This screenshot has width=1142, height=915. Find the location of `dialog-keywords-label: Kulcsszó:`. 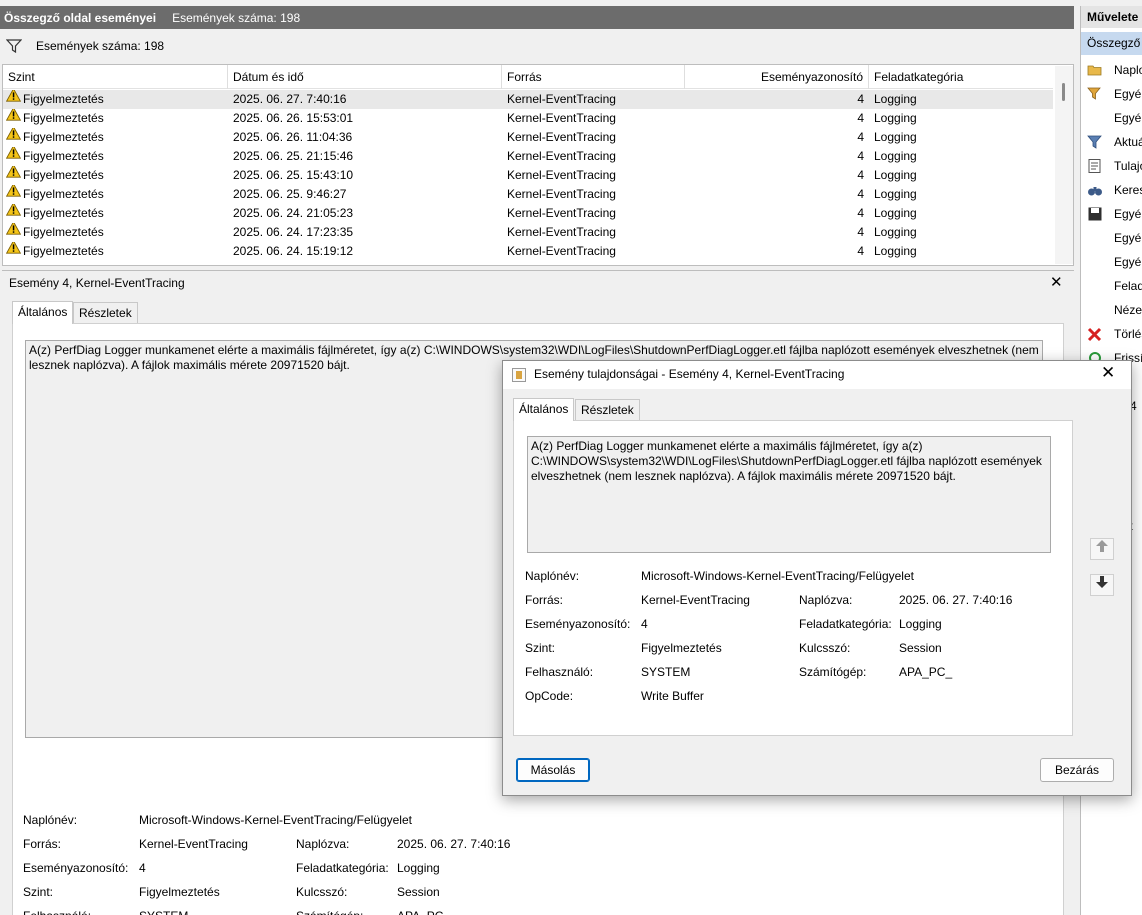

dialog-keywords-label: Kulcsszó: is located at coordinates (825, 648).